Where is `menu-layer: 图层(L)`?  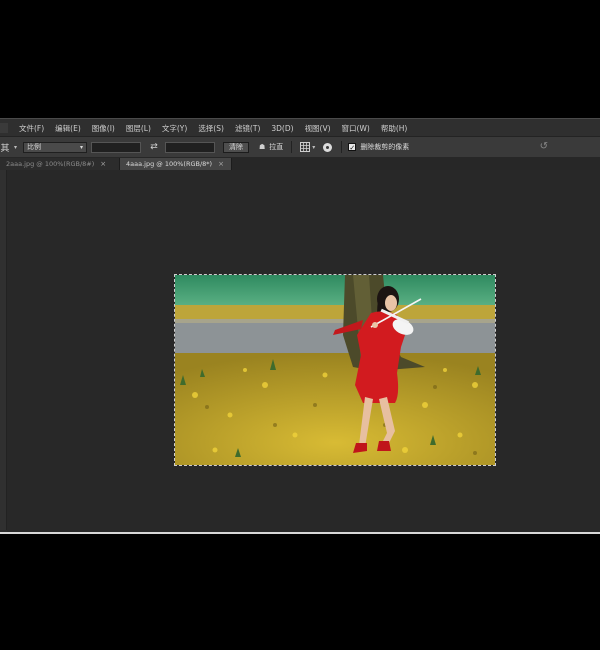
menu-layer: 图层(L) is located at coordinates (138, 128).